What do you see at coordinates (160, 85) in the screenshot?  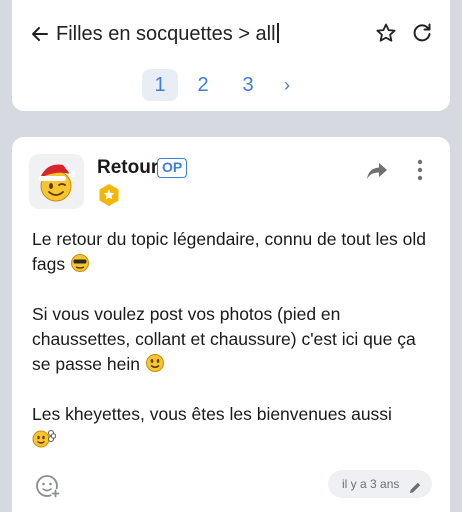 I see `page-button-1: 1` at bounding box center [160, 85].